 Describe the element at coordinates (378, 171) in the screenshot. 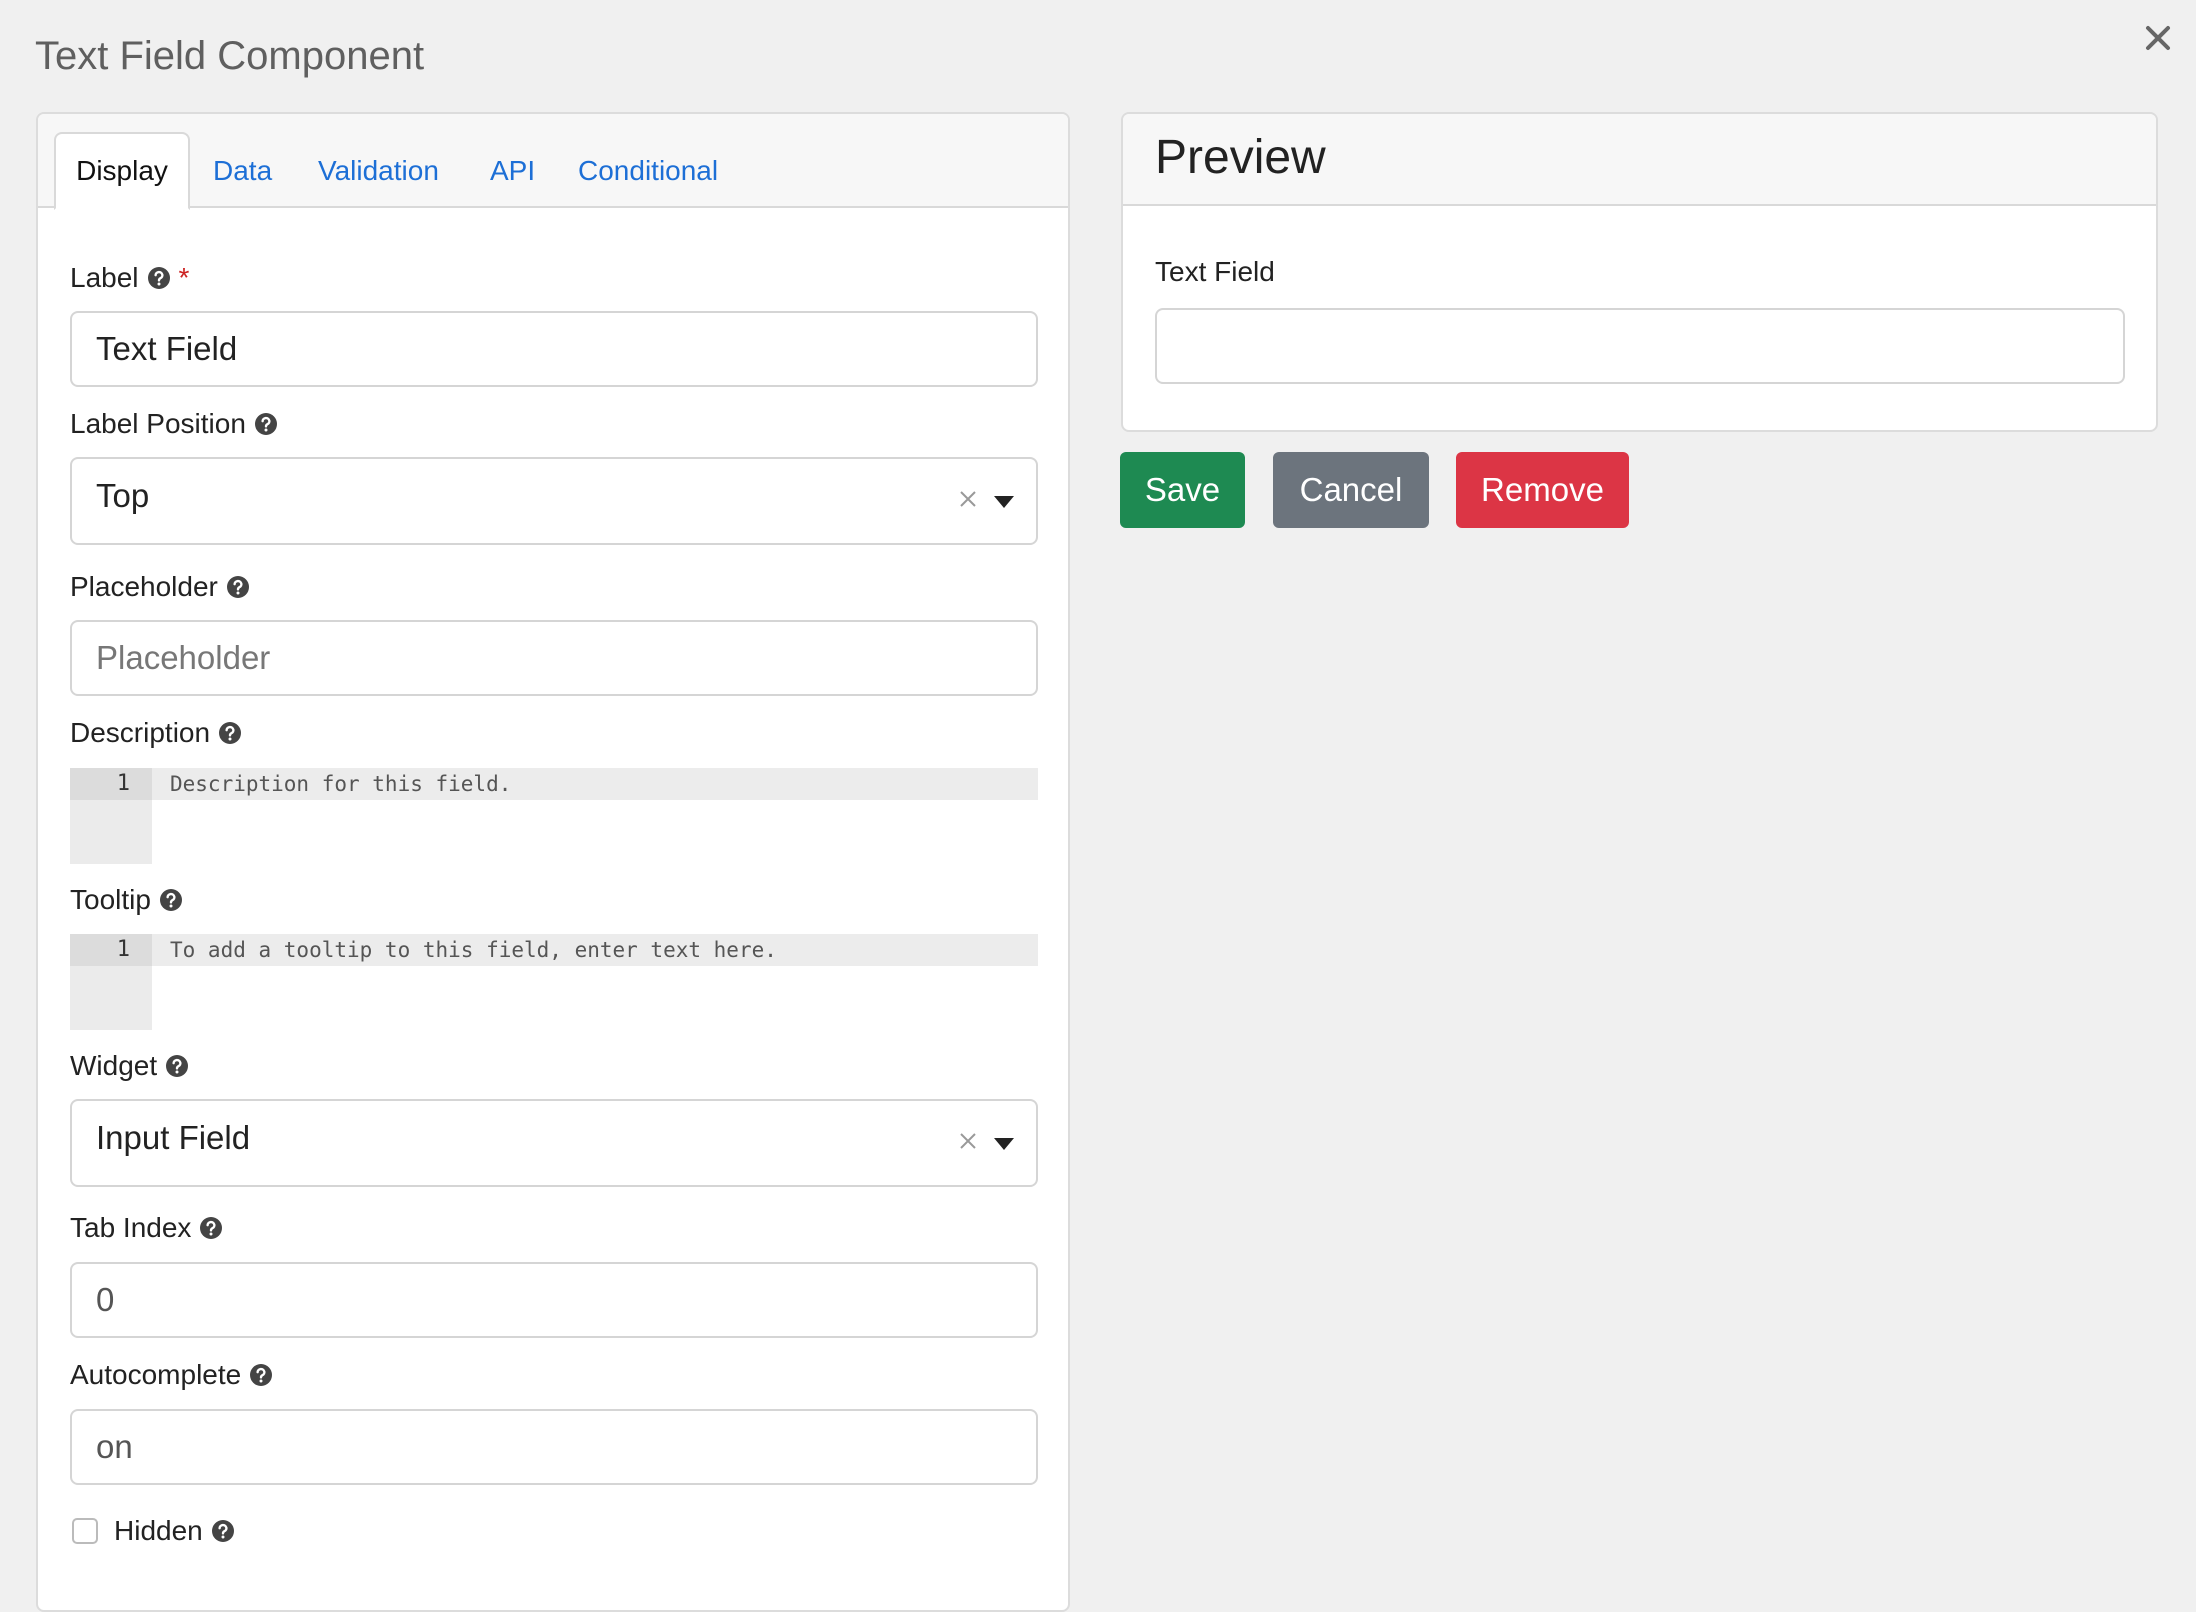

I see `tab-validation: Validation` at that location.